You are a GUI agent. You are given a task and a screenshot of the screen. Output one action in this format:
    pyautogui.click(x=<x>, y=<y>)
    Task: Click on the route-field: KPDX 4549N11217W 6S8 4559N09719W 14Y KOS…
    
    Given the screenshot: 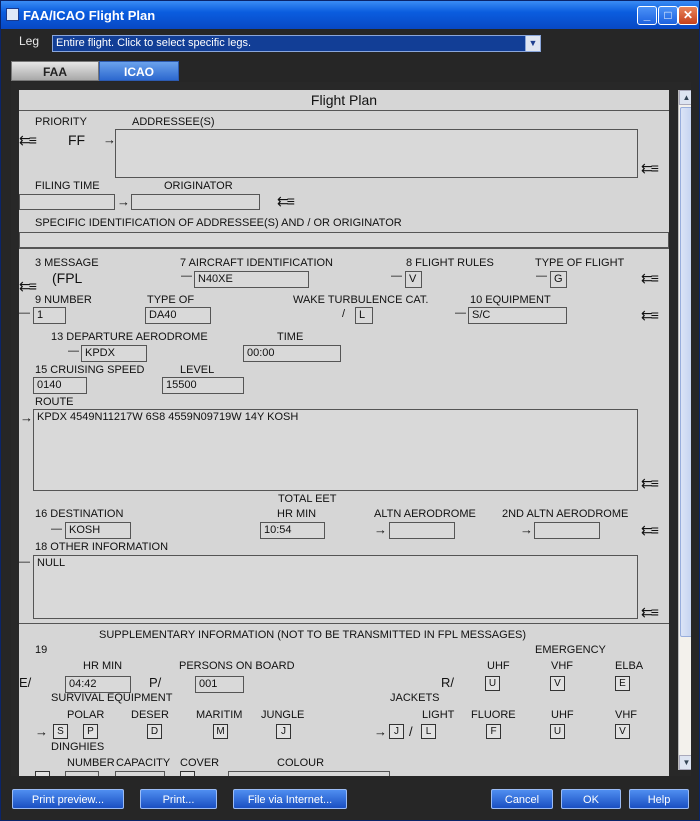 What is the action you would take?
    pyautogui.click(x=335, y=450)
    